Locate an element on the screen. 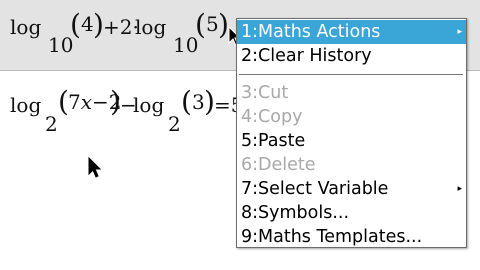 The height and width of the screenshot is (270, 480). menu-item-label: 3:Cut is located at coordinates (265, 93).